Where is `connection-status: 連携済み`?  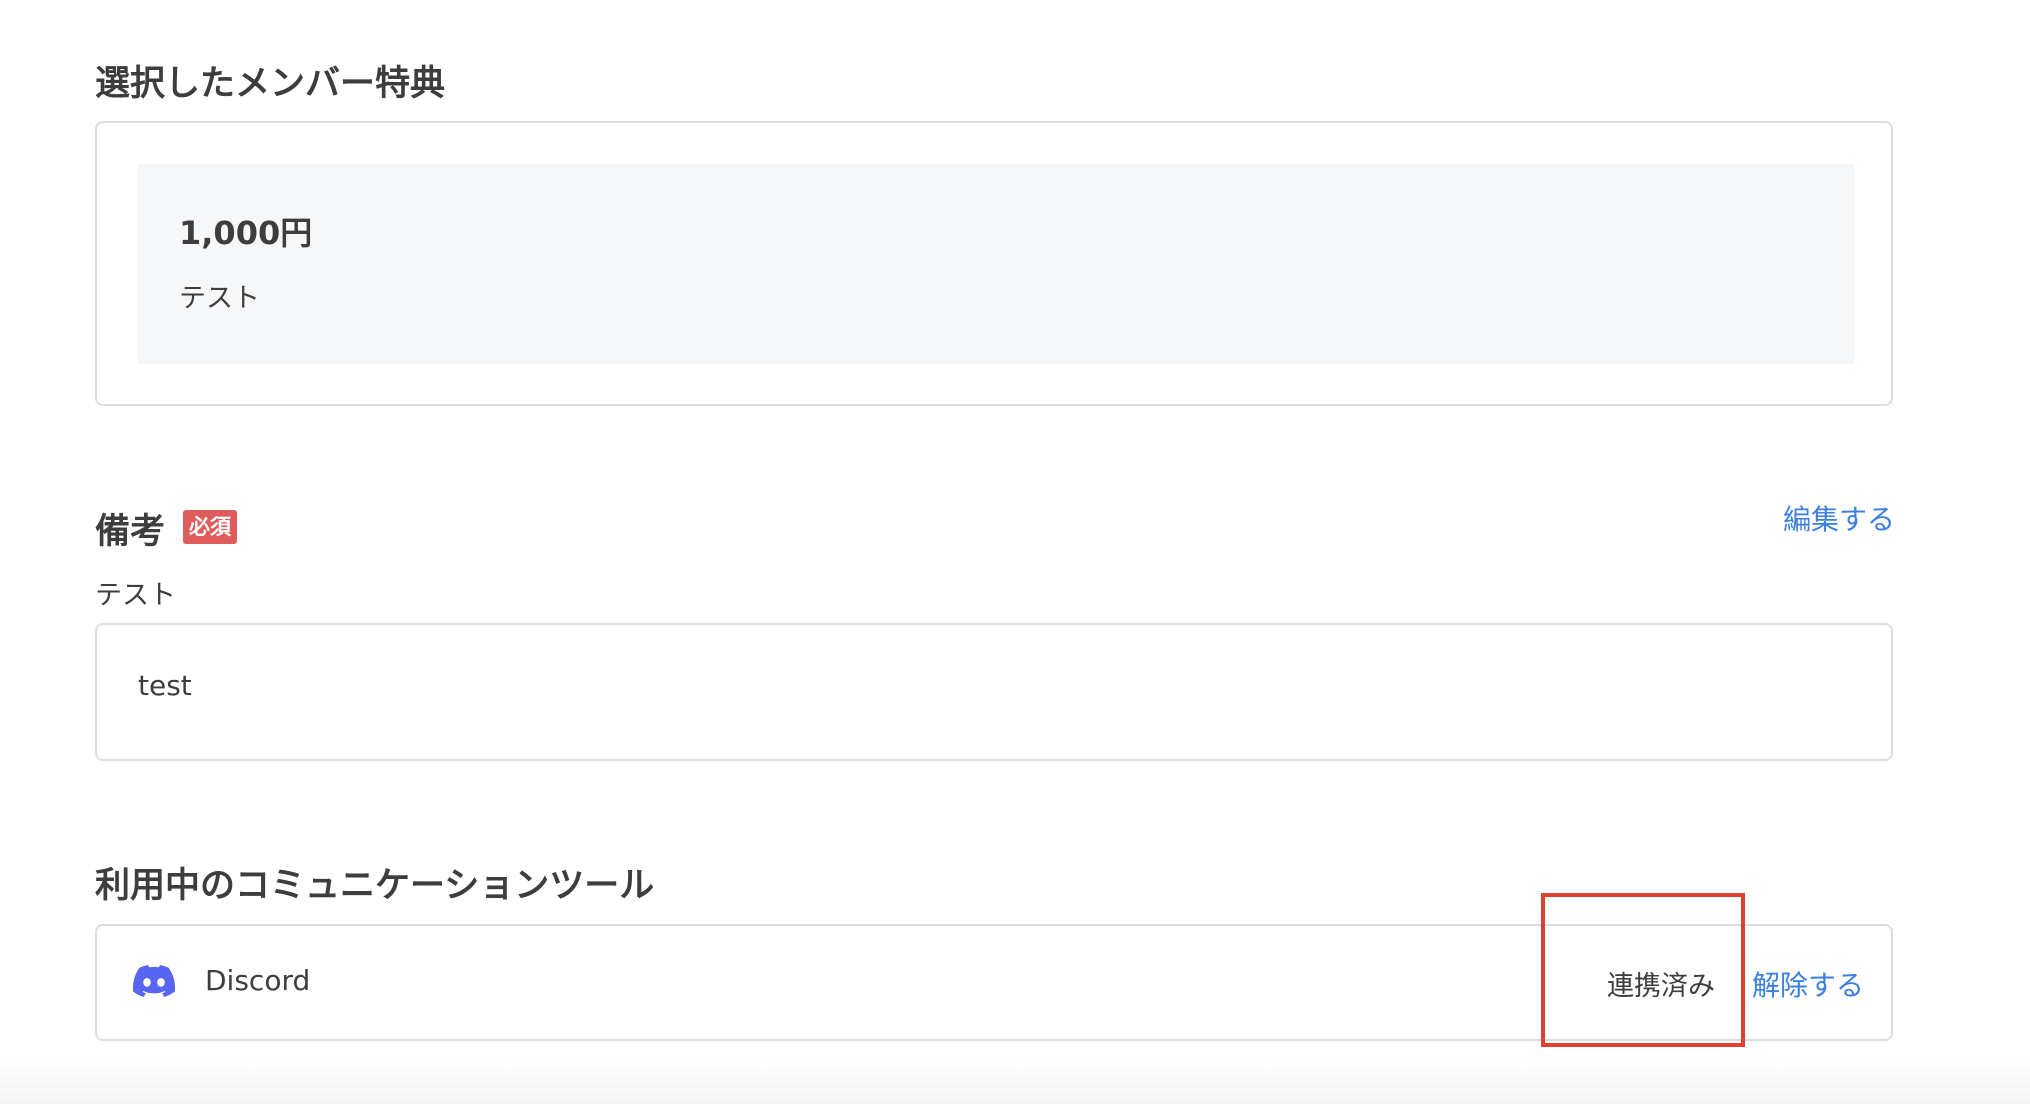 connection-status: 連携済み is located at coordinates (1661, 986).